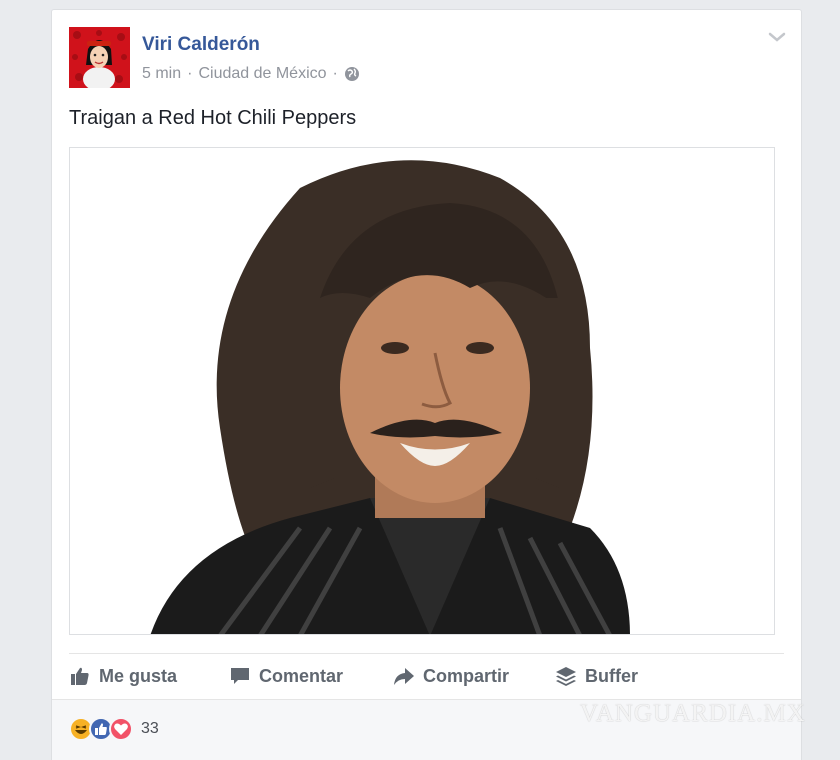 This screenshot has height=760, width=840. I want to click on post-meta: 5 min · Ciudad de México ·, so click(251, 74).